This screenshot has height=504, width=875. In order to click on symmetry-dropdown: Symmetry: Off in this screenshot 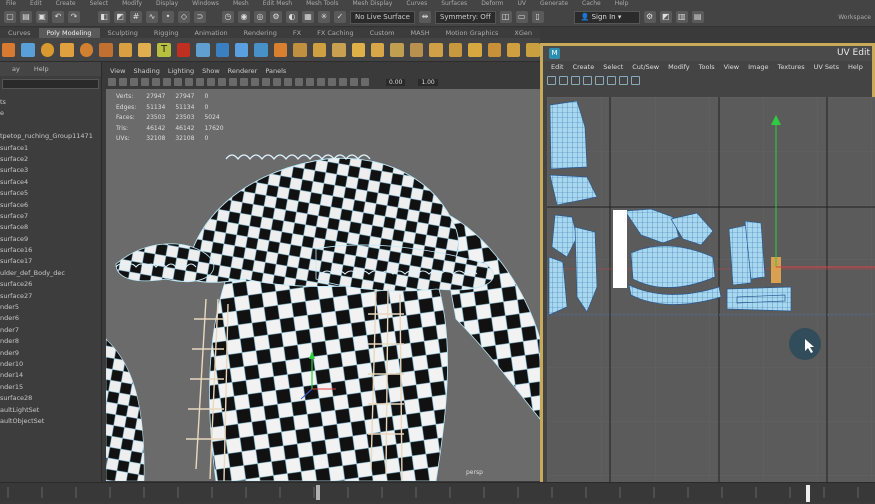, I will do `click(465, 17)`.